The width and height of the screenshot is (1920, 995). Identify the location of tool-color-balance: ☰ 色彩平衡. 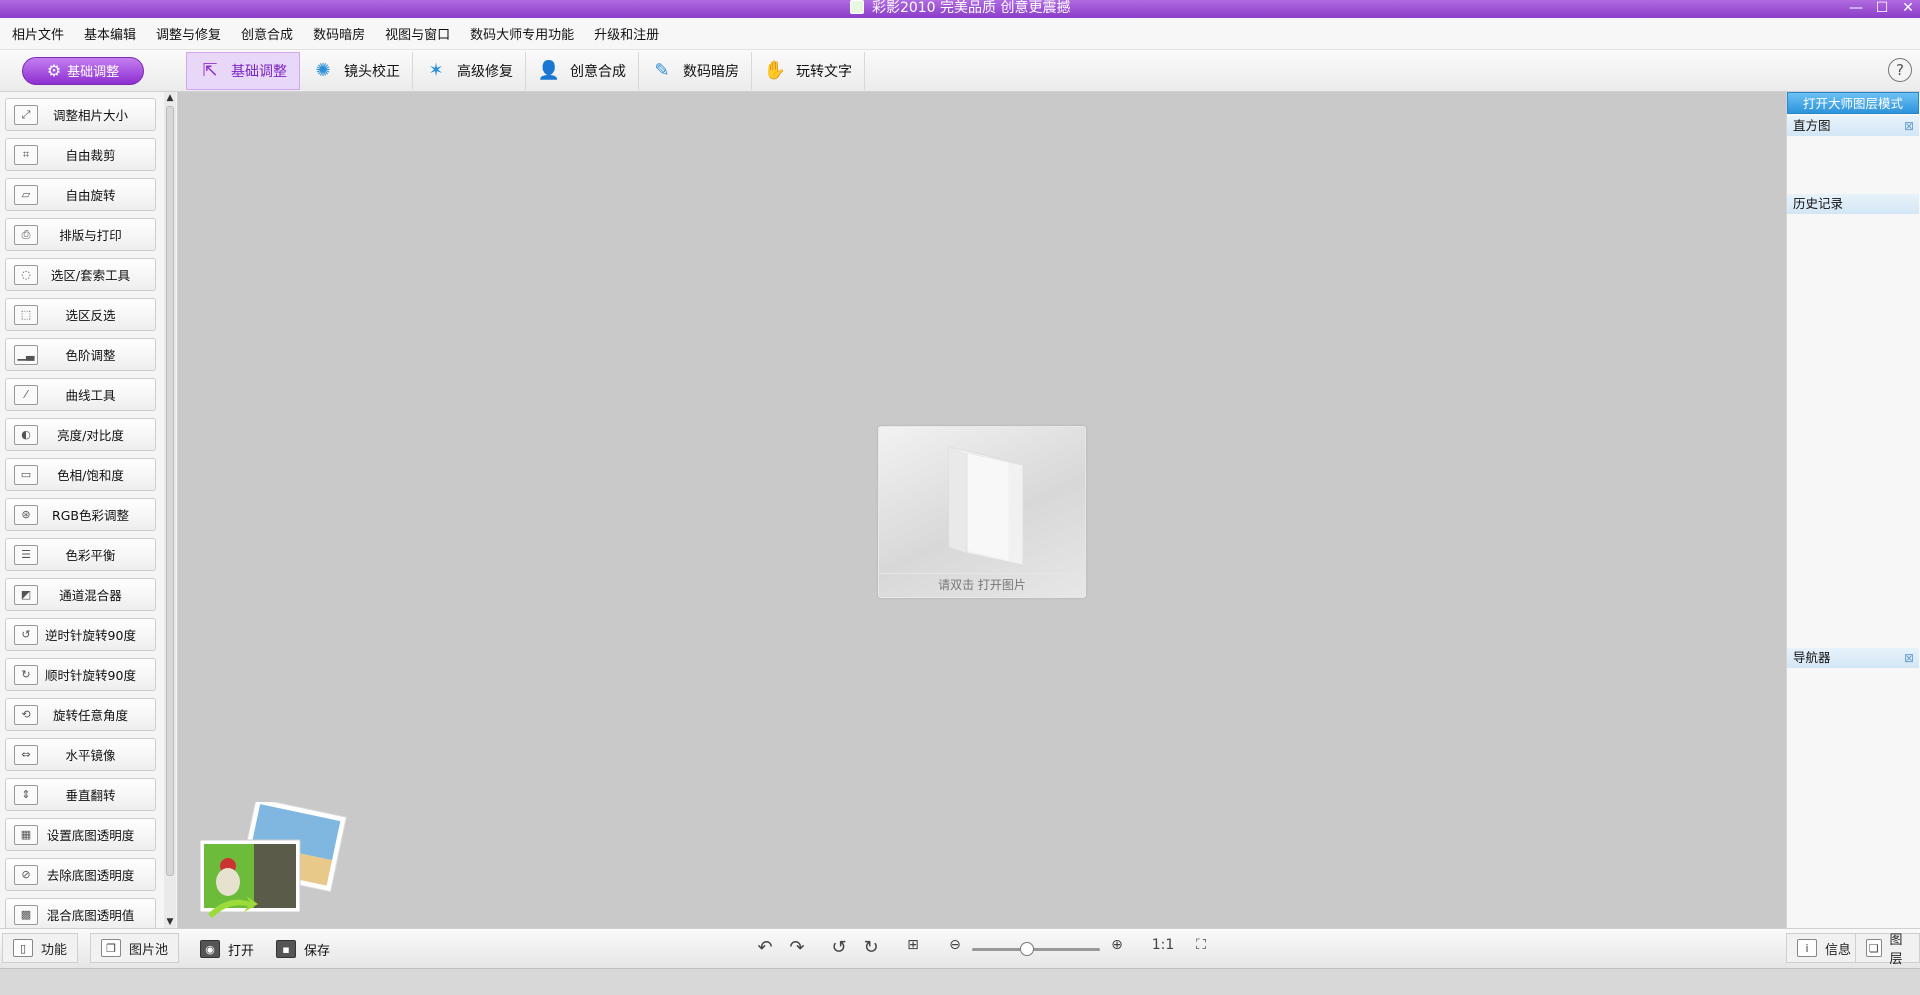
(80, 554).